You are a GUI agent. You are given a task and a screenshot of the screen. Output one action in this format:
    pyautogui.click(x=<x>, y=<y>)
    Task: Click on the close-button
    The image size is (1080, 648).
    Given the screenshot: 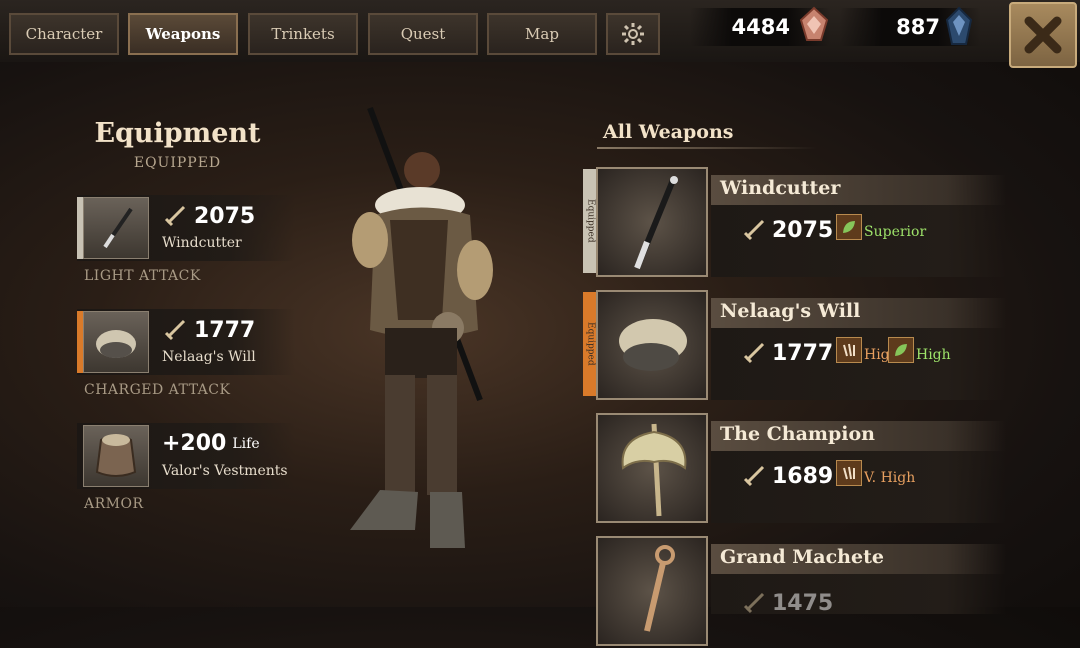 What is the action you would take?
    pyautogui.click(x=1043, y=35)
    